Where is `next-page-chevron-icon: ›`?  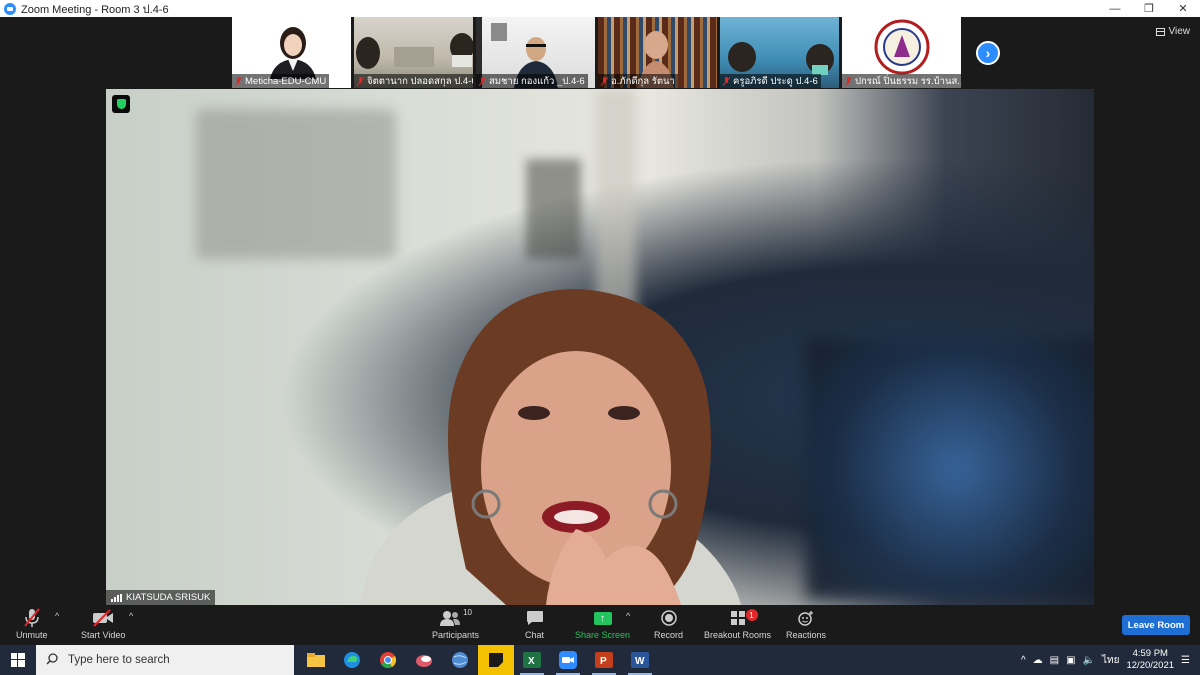
next-page-chevron-icon: › is located at coordinates (988, 53).